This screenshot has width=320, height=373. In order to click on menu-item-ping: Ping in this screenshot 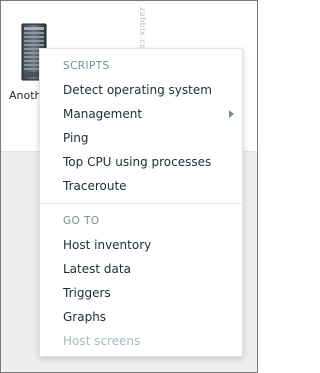, I will do `click(141, 138)`.